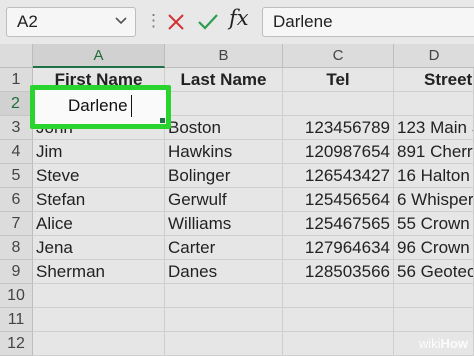 This screenshot has height=356, width=474. I want to click on formula-input: Darlene, so click(368, 22).